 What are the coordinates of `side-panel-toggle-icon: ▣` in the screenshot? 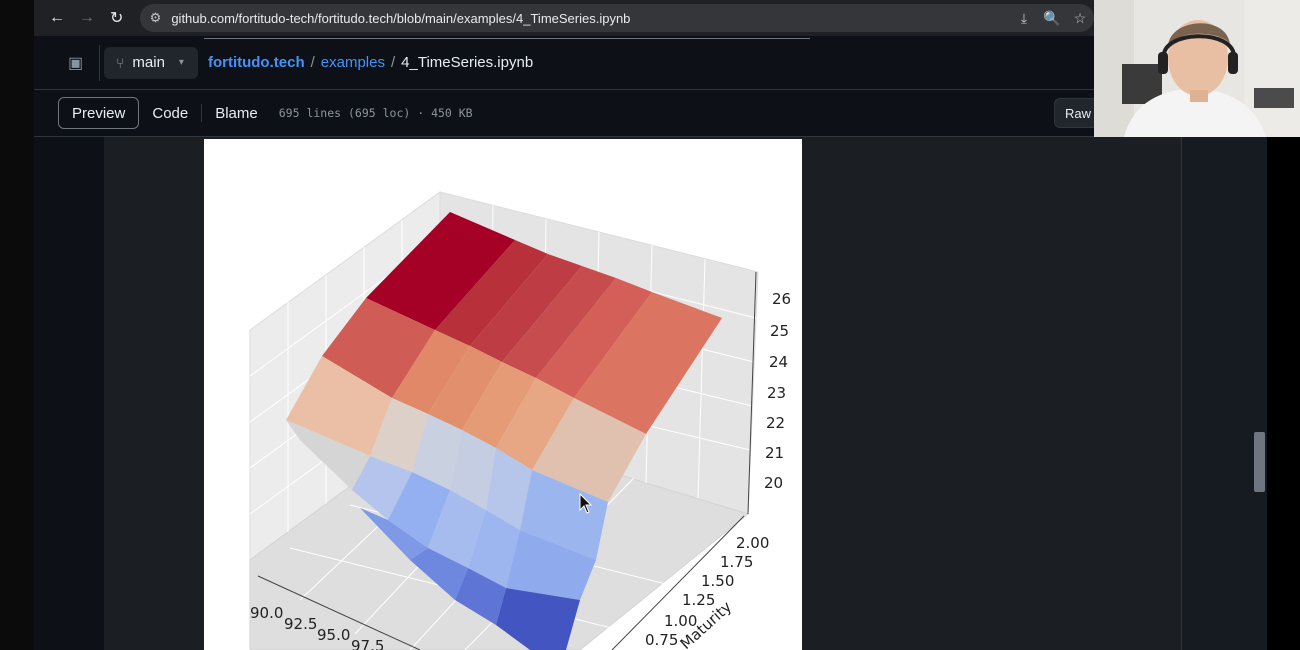 It's located at (76, 62).